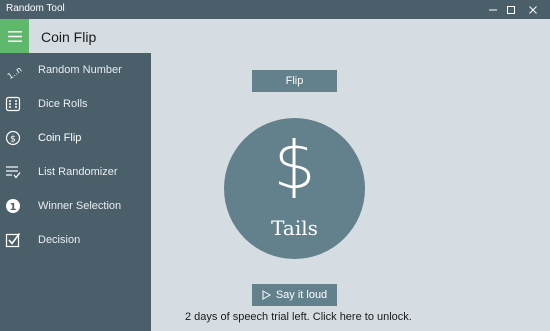 This screenshot has height=331, width=550. Describe the element at coordinates (59, 240) in the screenshot. I see `sidebar-item-label: Decision` at that location.